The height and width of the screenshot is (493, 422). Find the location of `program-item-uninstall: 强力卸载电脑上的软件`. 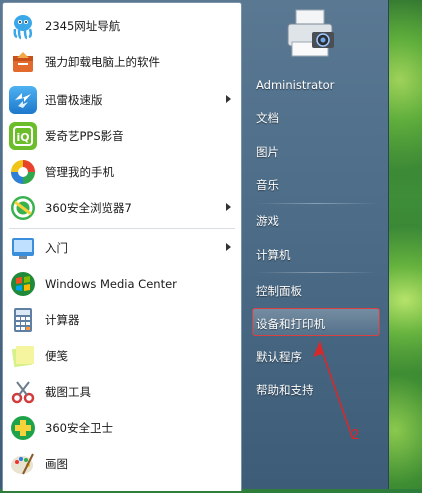

program-item-uninstall: 强力卸载电脑上的软件 is located at coordinates (122, 62).